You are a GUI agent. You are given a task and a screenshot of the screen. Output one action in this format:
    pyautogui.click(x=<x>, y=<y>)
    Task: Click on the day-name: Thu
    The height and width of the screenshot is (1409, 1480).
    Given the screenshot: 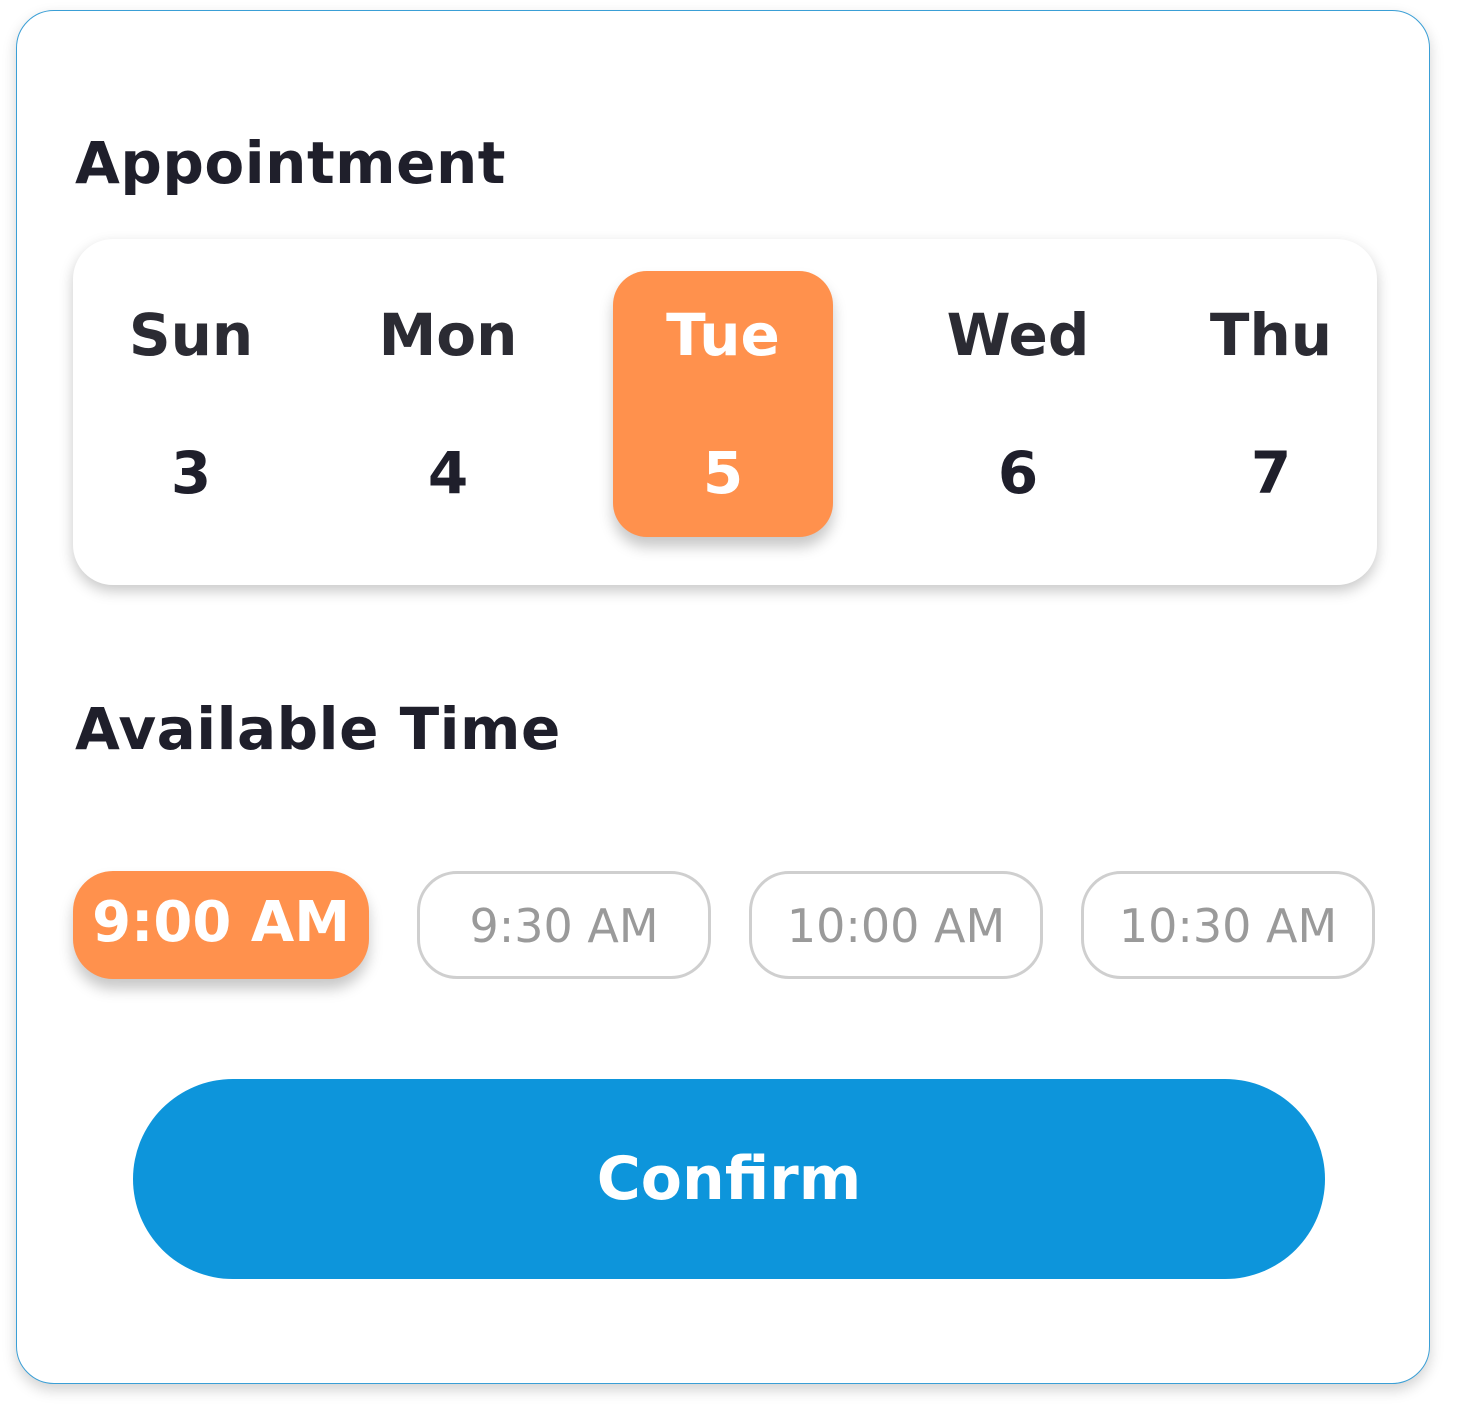 What is the action you would take?
    pyautogui.click(x=1271, y=335)
    